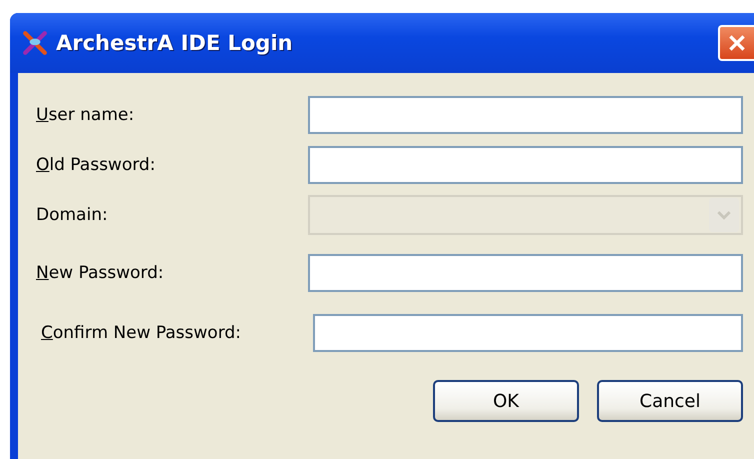 The image size is (754, 459). I want to click on dialog-button: Cancel, so click(670, 401).